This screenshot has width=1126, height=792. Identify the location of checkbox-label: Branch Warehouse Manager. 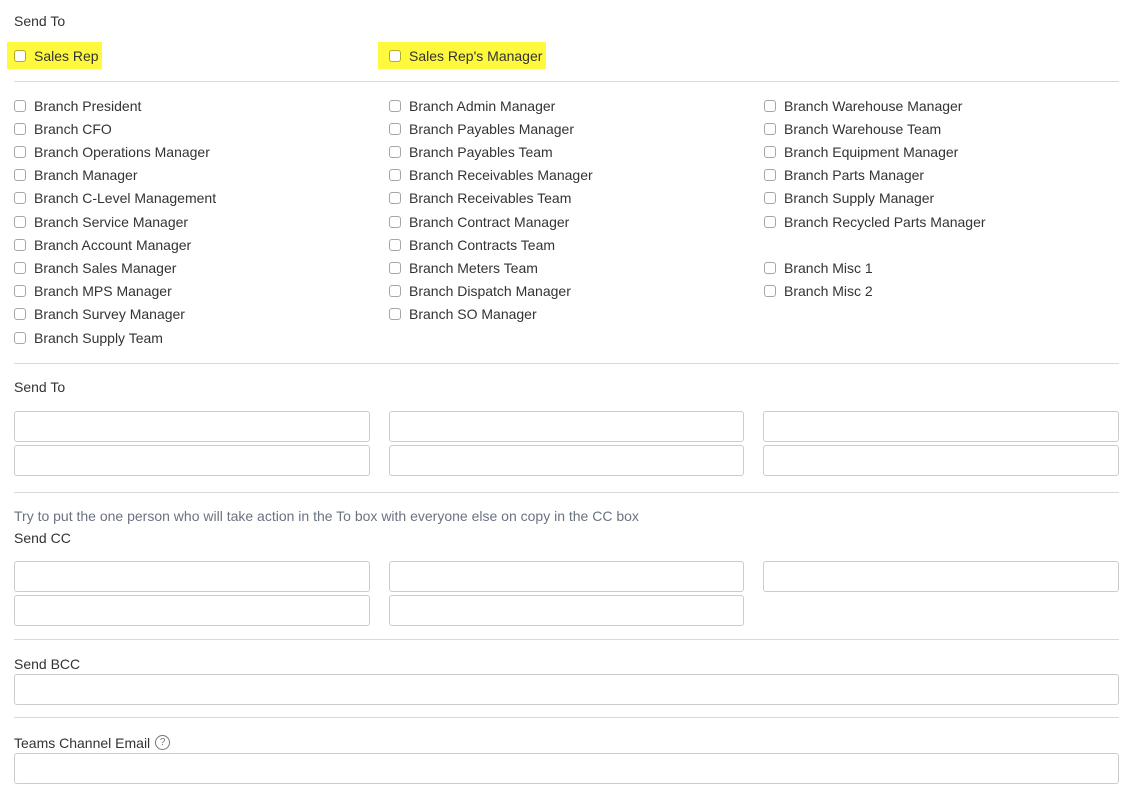
(873, 106).